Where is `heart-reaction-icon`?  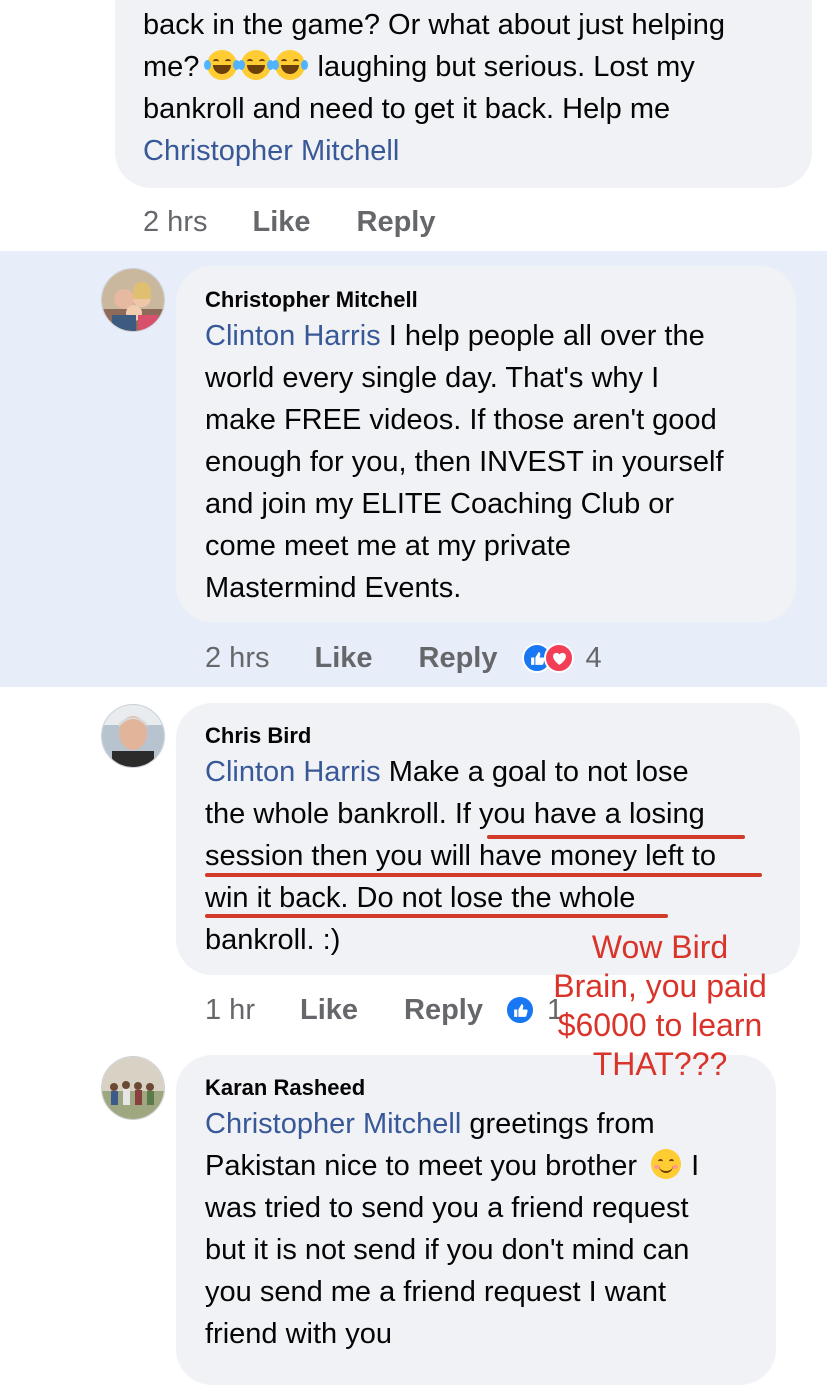 heart-reaction-icon is located at coordinates (558, 658).